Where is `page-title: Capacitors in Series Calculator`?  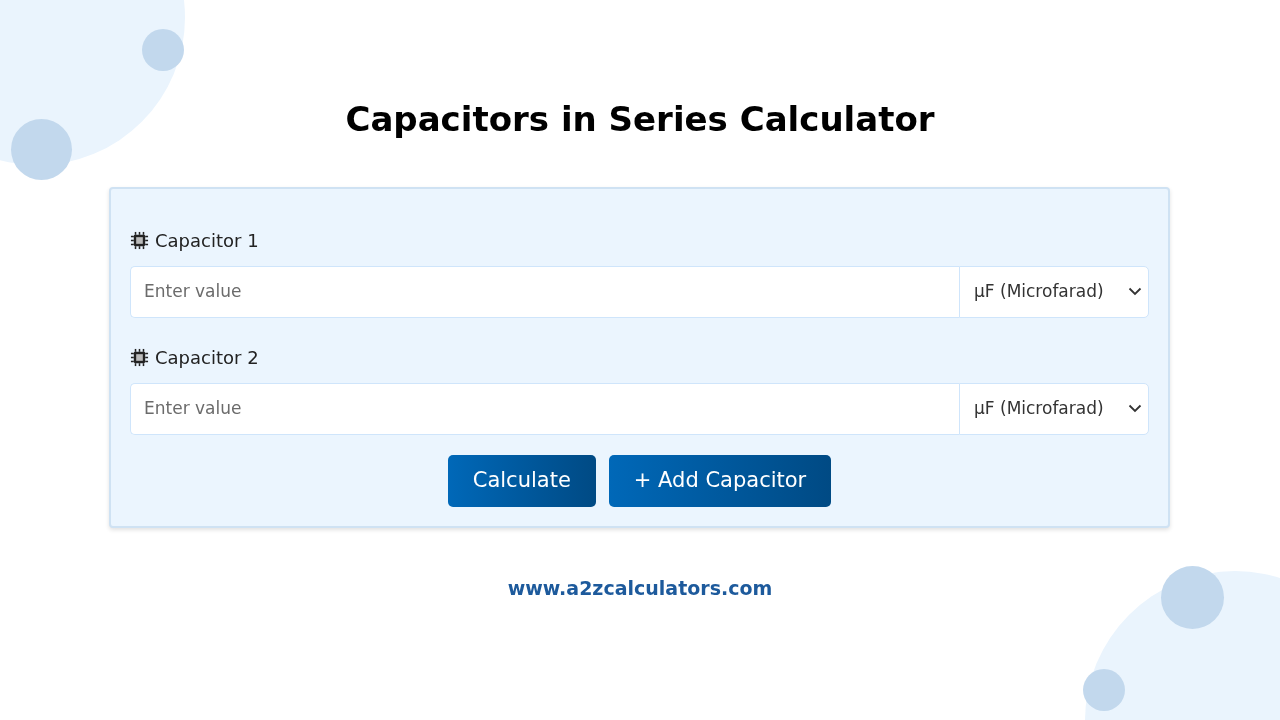 page-title: Capacitors in Series Calculator is located at coordinates (640, 119).